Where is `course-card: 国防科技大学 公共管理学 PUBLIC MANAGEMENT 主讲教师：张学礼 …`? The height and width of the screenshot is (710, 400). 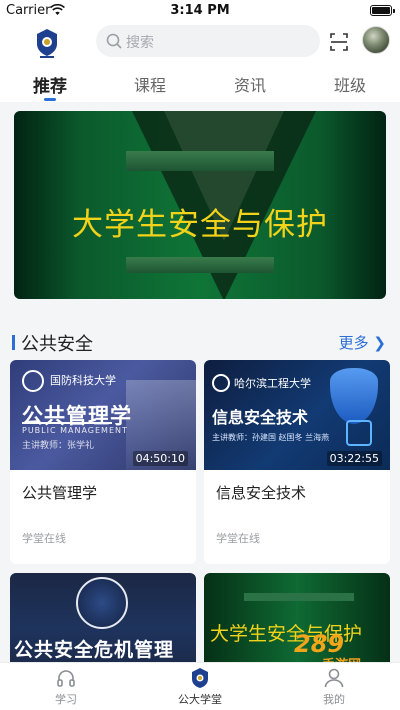
course-card: 国防科技大学 公共管理学 PUBLIC MANAGEMENT 主讲教师：张学礼 … is located at coordinates (103, 462).